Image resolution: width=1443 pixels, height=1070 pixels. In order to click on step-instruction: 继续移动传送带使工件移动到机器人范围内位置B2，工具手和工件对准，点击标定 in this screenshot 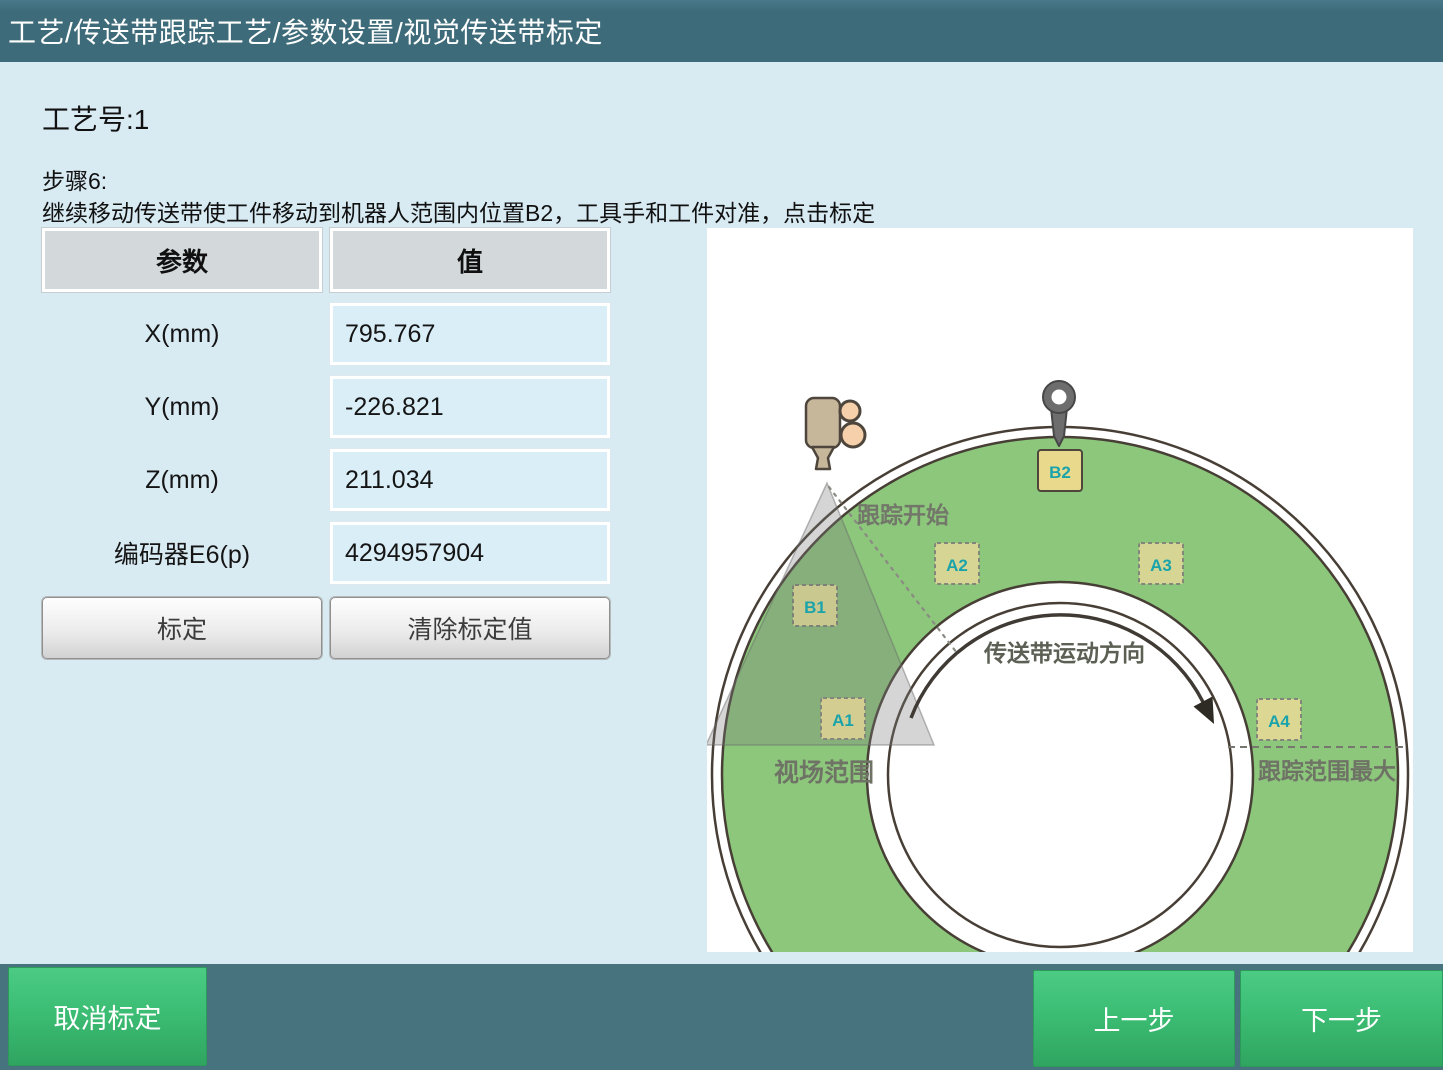, I will do `click(459, 213)`.